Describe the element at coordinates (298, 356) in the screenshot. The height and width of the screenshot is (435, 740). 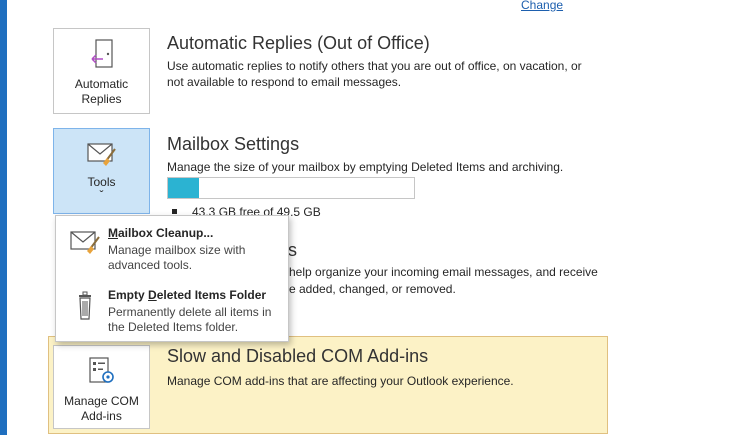
I see `com-addins-title: Slow and Disabled COM Add-ins` at that location.